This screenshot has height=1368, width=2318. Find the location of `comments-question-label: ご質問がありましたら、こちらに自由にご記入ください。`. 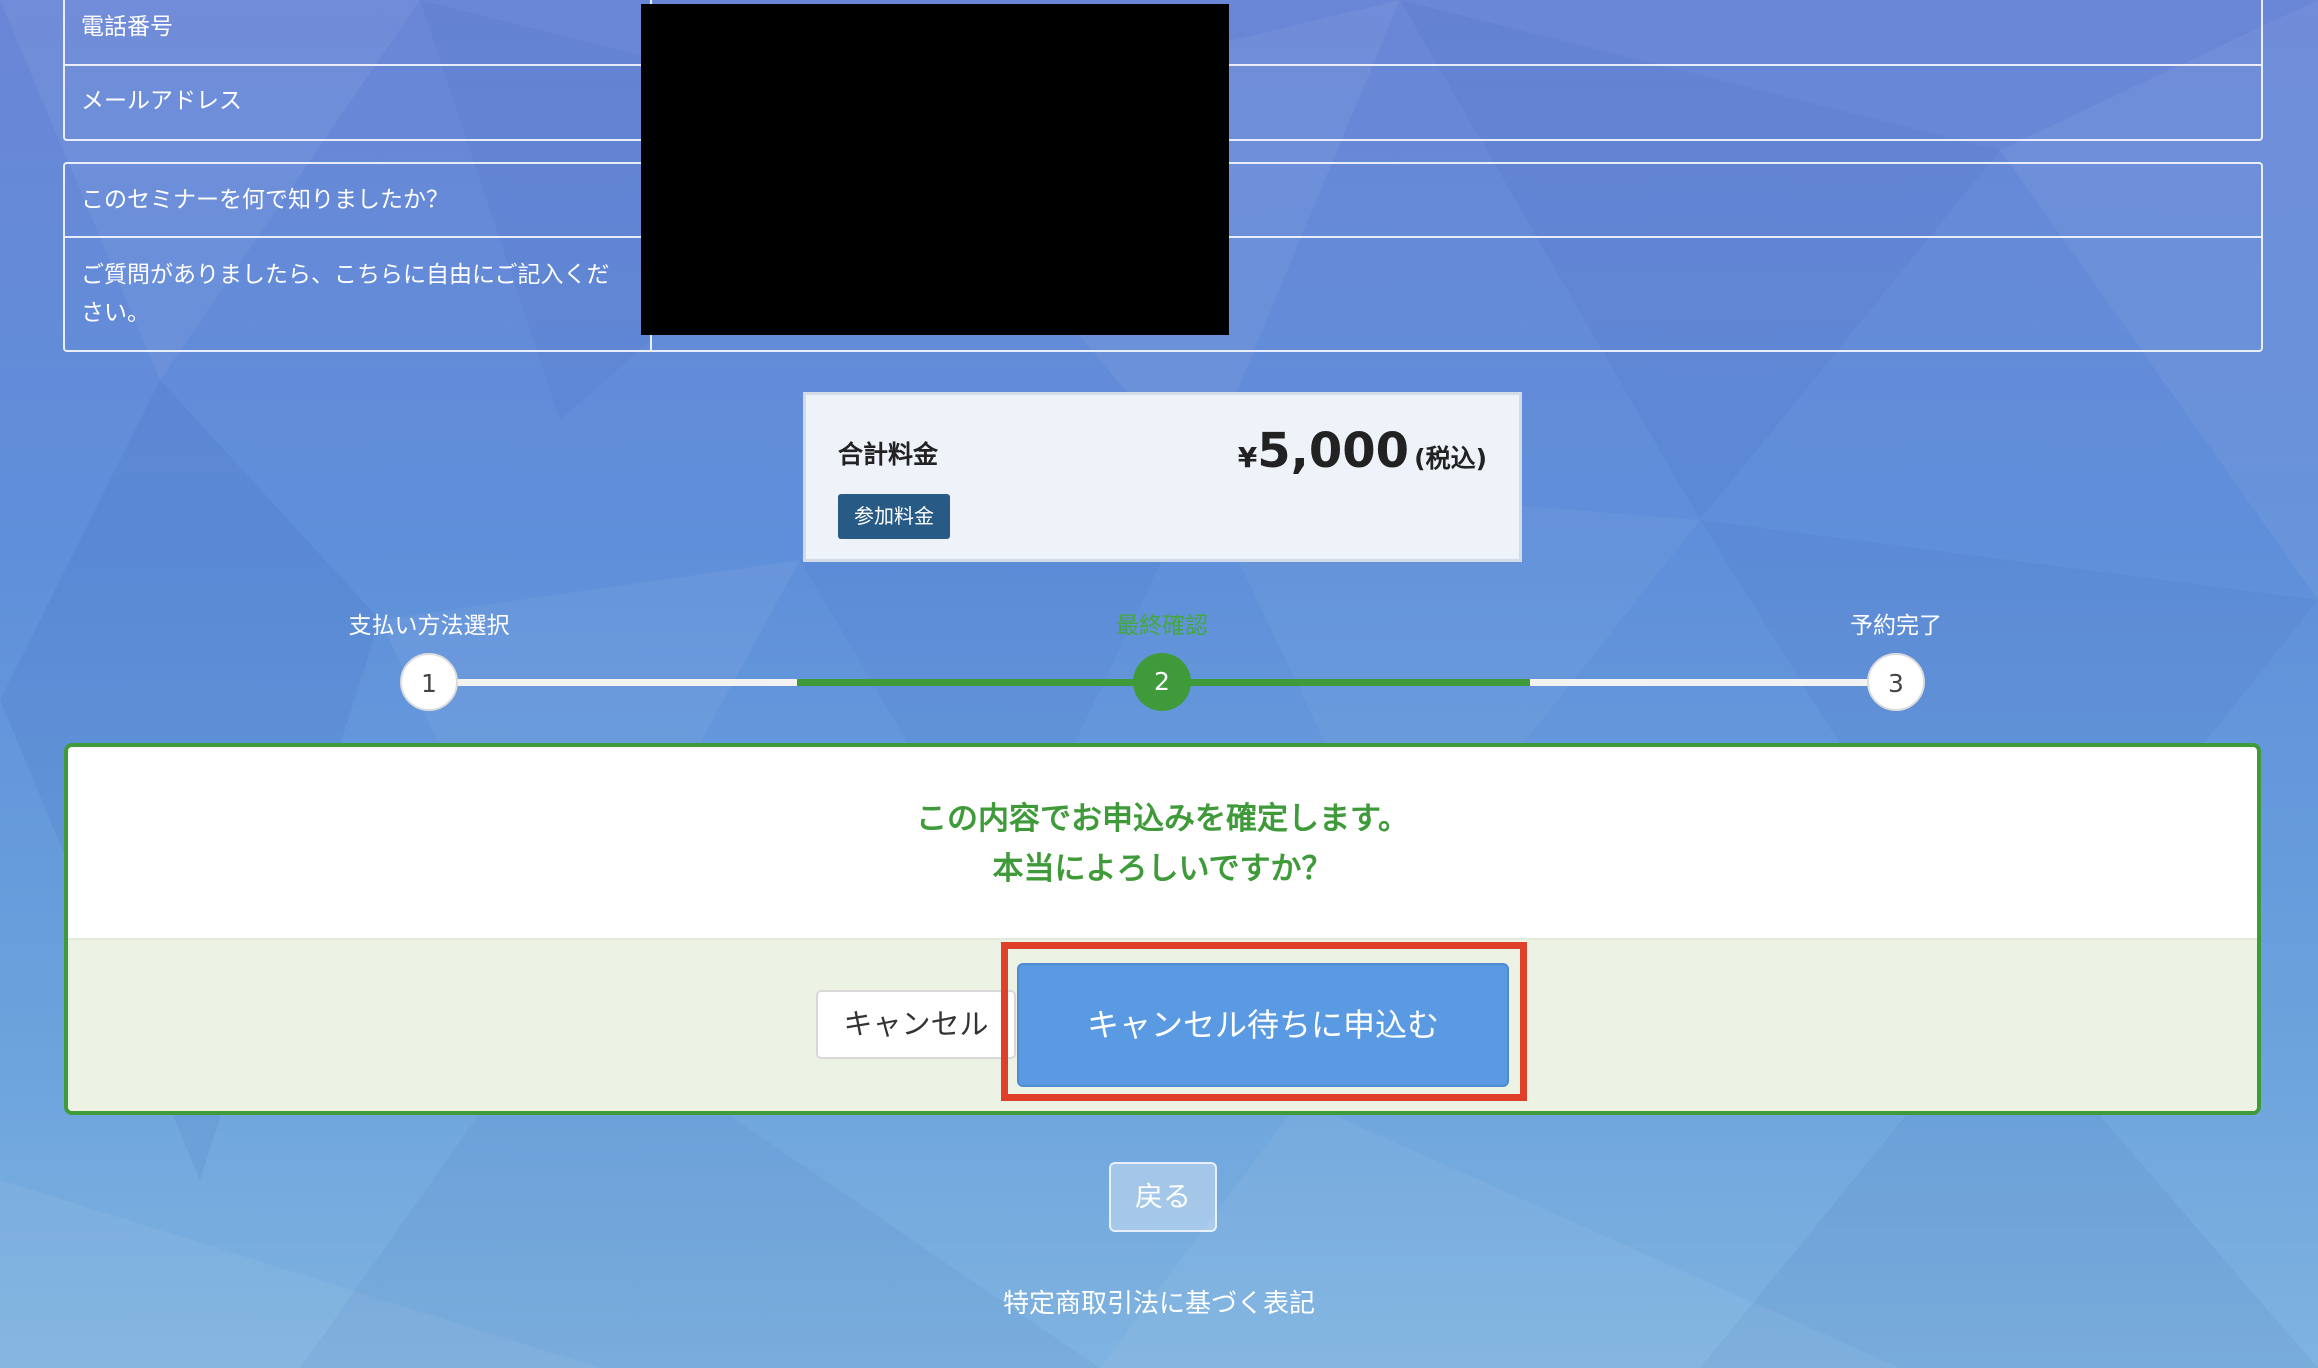

comments-question-label: ご質問がありましたら、こちらに自由にご記入ください。 is located at coordinates (345, 294).